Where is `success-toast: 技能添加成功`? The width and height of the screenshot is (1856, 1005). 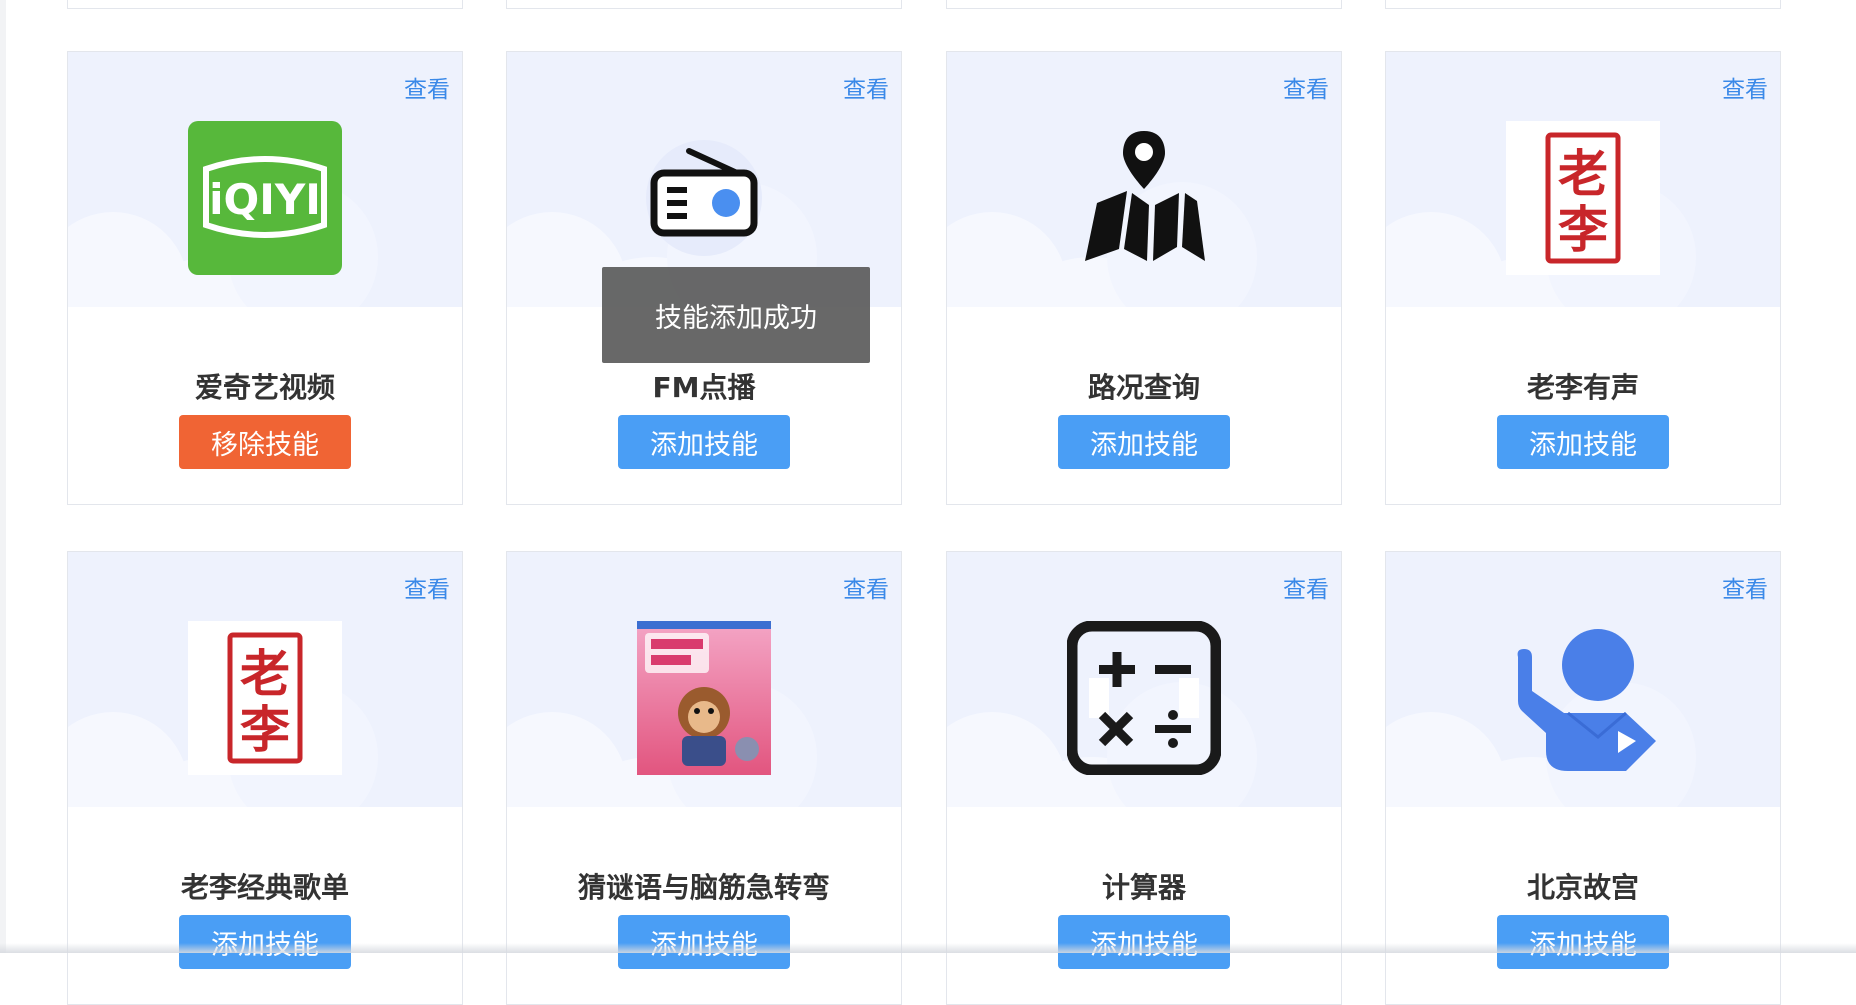
success-toast: 技能添加成功 is located at coordinates (736, 315).